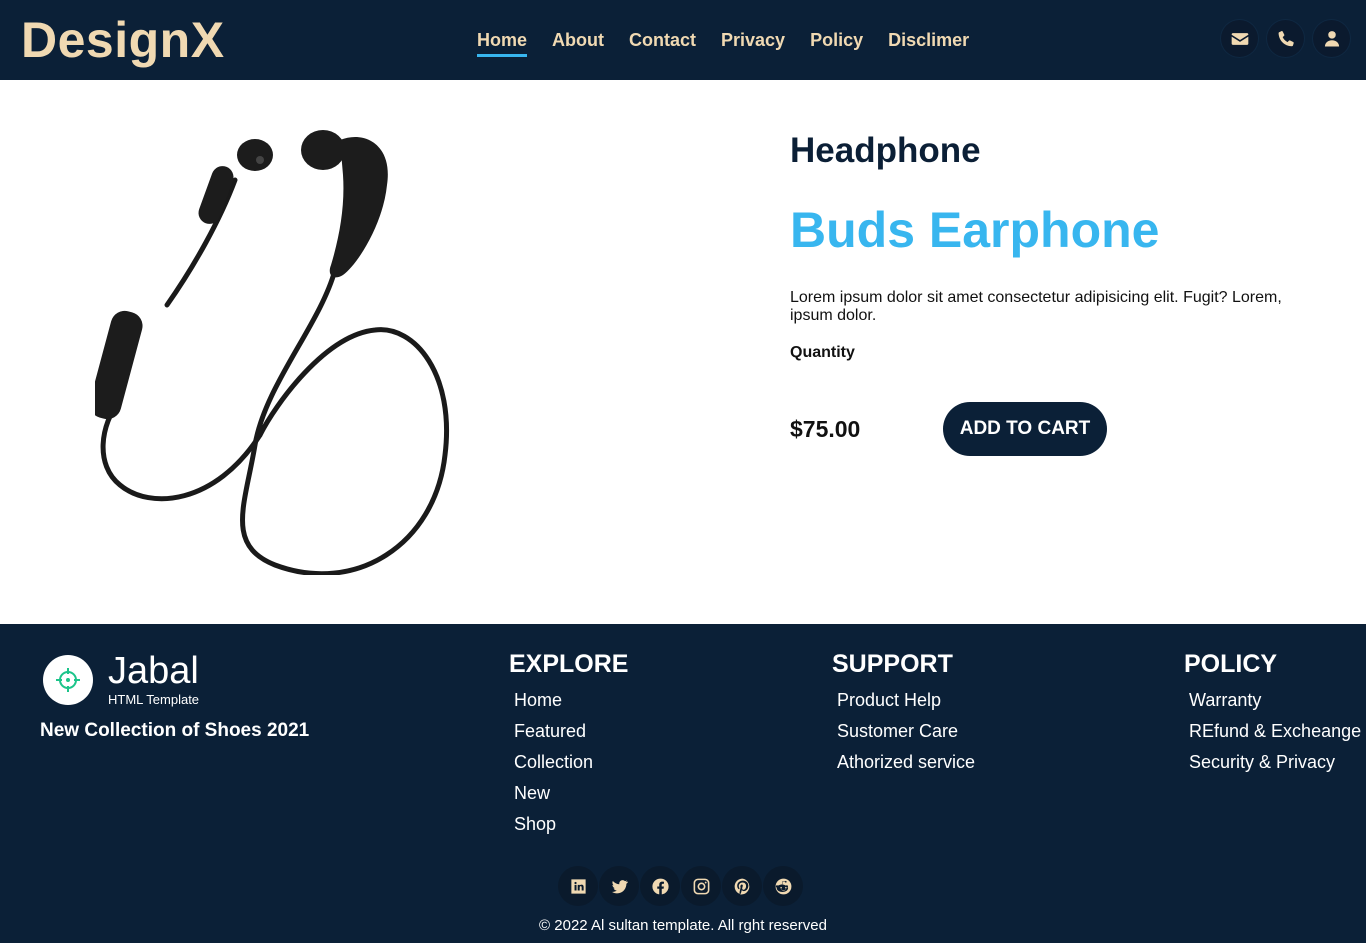  I want to click on header-actions, so click(1285, 38).